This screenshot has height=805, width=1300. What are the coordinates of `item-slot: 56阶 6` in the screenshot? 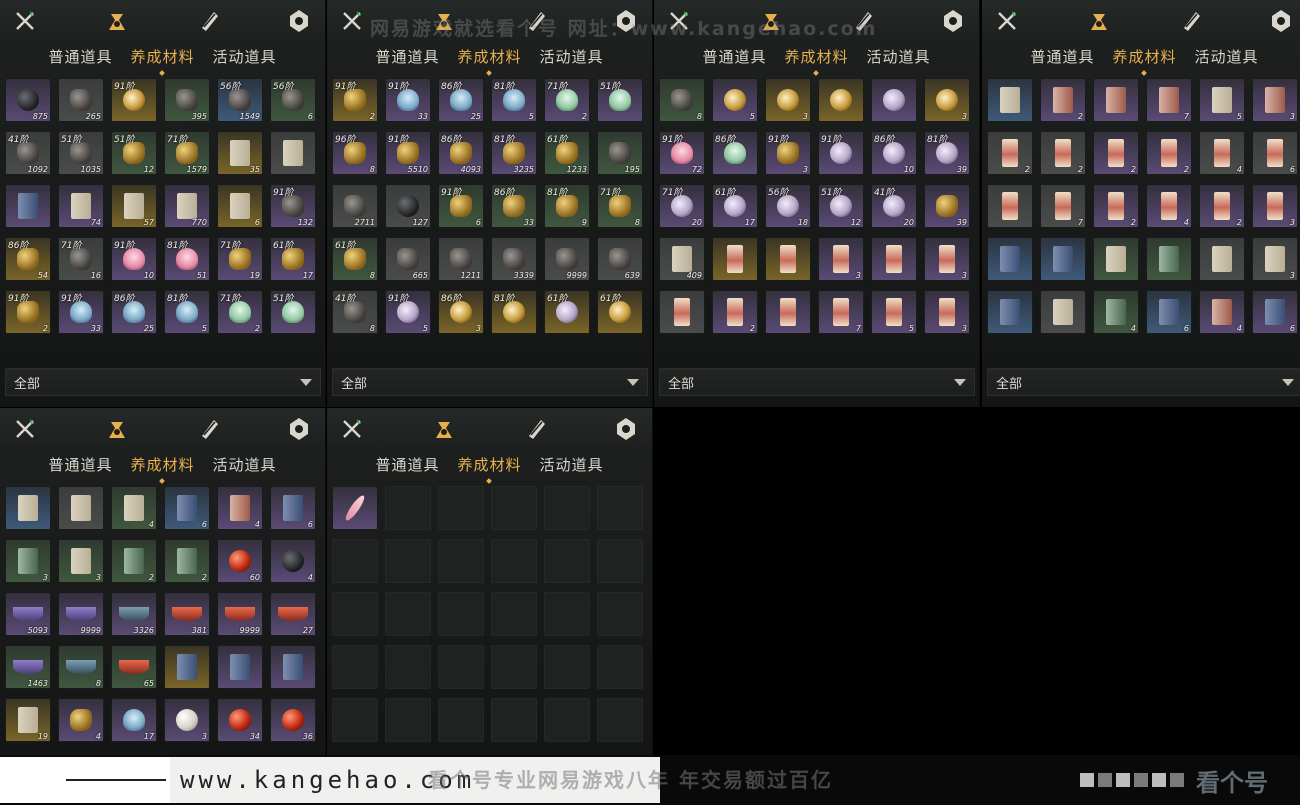 It's located at (293, 100).